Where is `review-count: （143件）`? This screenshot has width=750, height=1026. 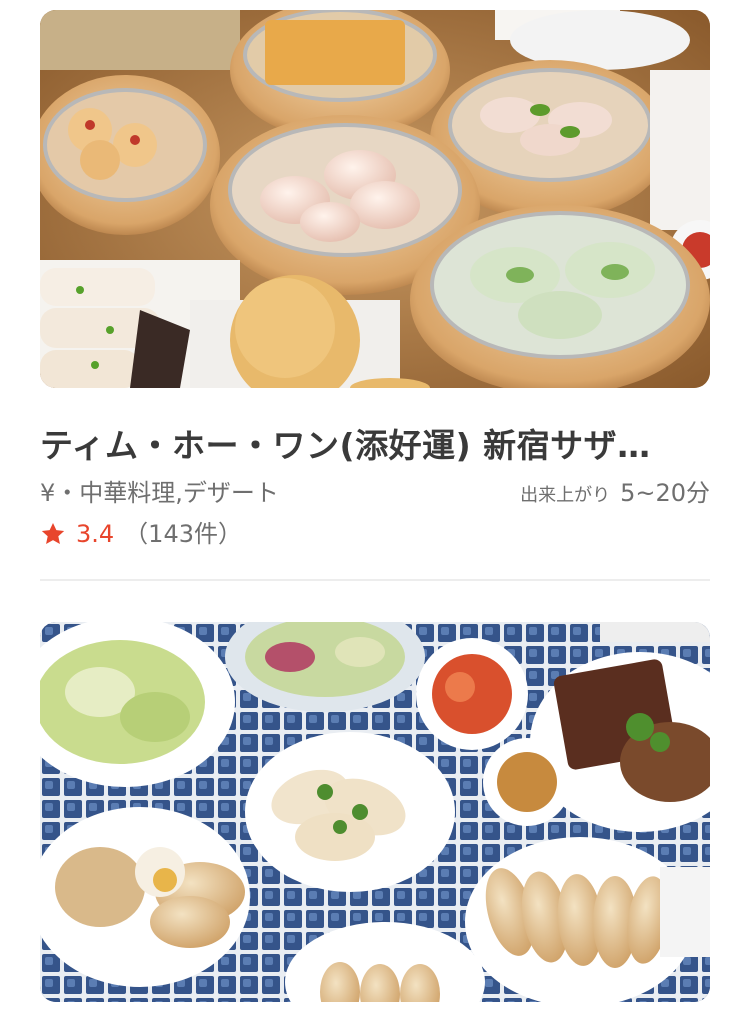 review-count: （143件） is located at coordinates (183, 534).